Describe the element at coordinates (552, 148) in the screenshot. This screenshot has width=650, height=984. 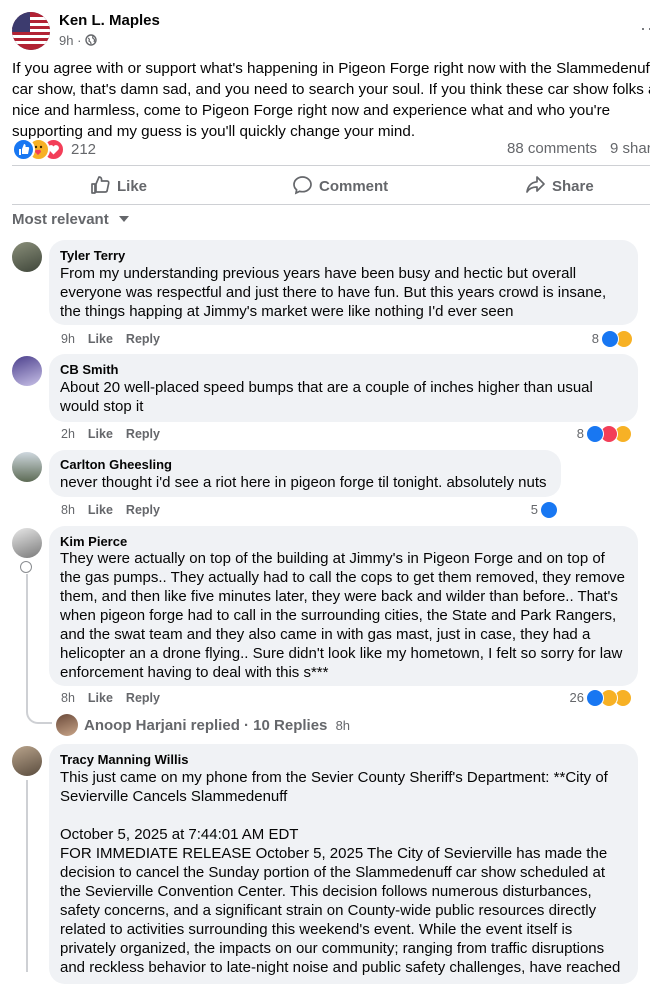
I see `comments-count: 88 comments` at that location.